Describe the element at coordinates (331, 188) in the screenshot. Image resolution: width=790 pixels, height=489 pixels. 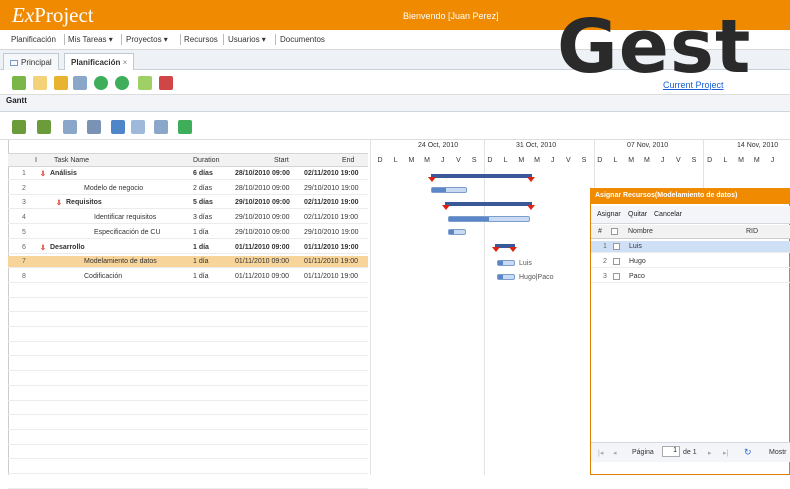
I see `task-end: 29/10/2010 19:00` at that location.